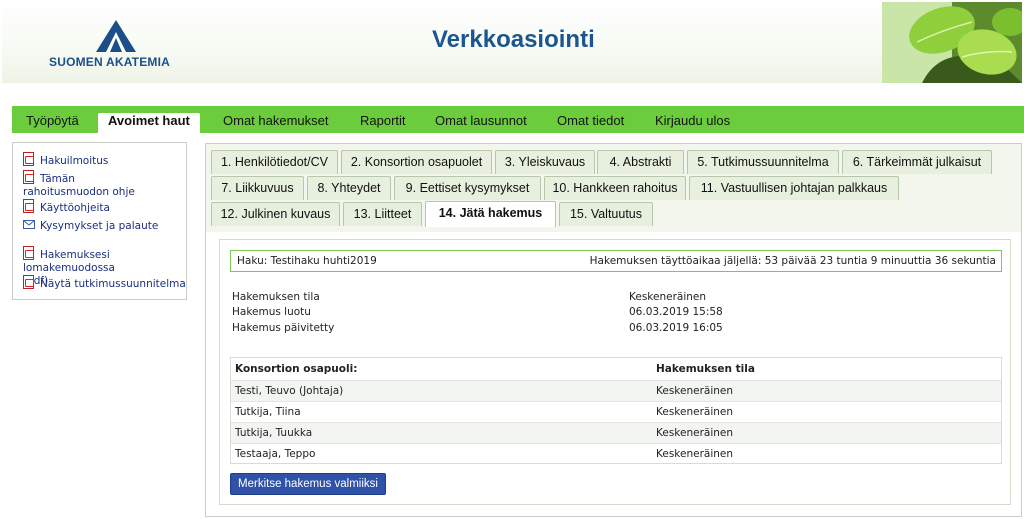  Describe the element at coordinates (616, 453) in the screenshot. I see `table-row: Testaaja, Teppo Keskeneräinen` at that location.